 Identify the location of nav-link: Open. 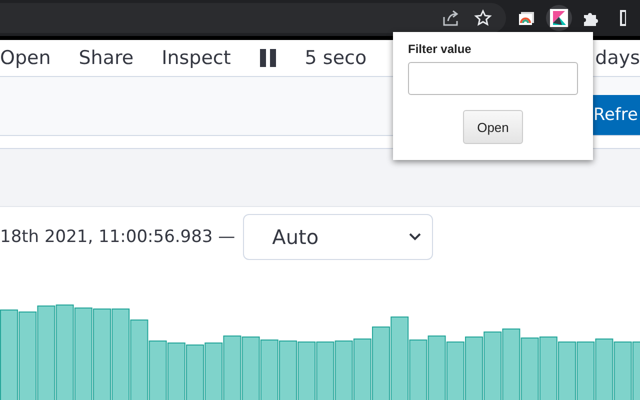
(32, 58).